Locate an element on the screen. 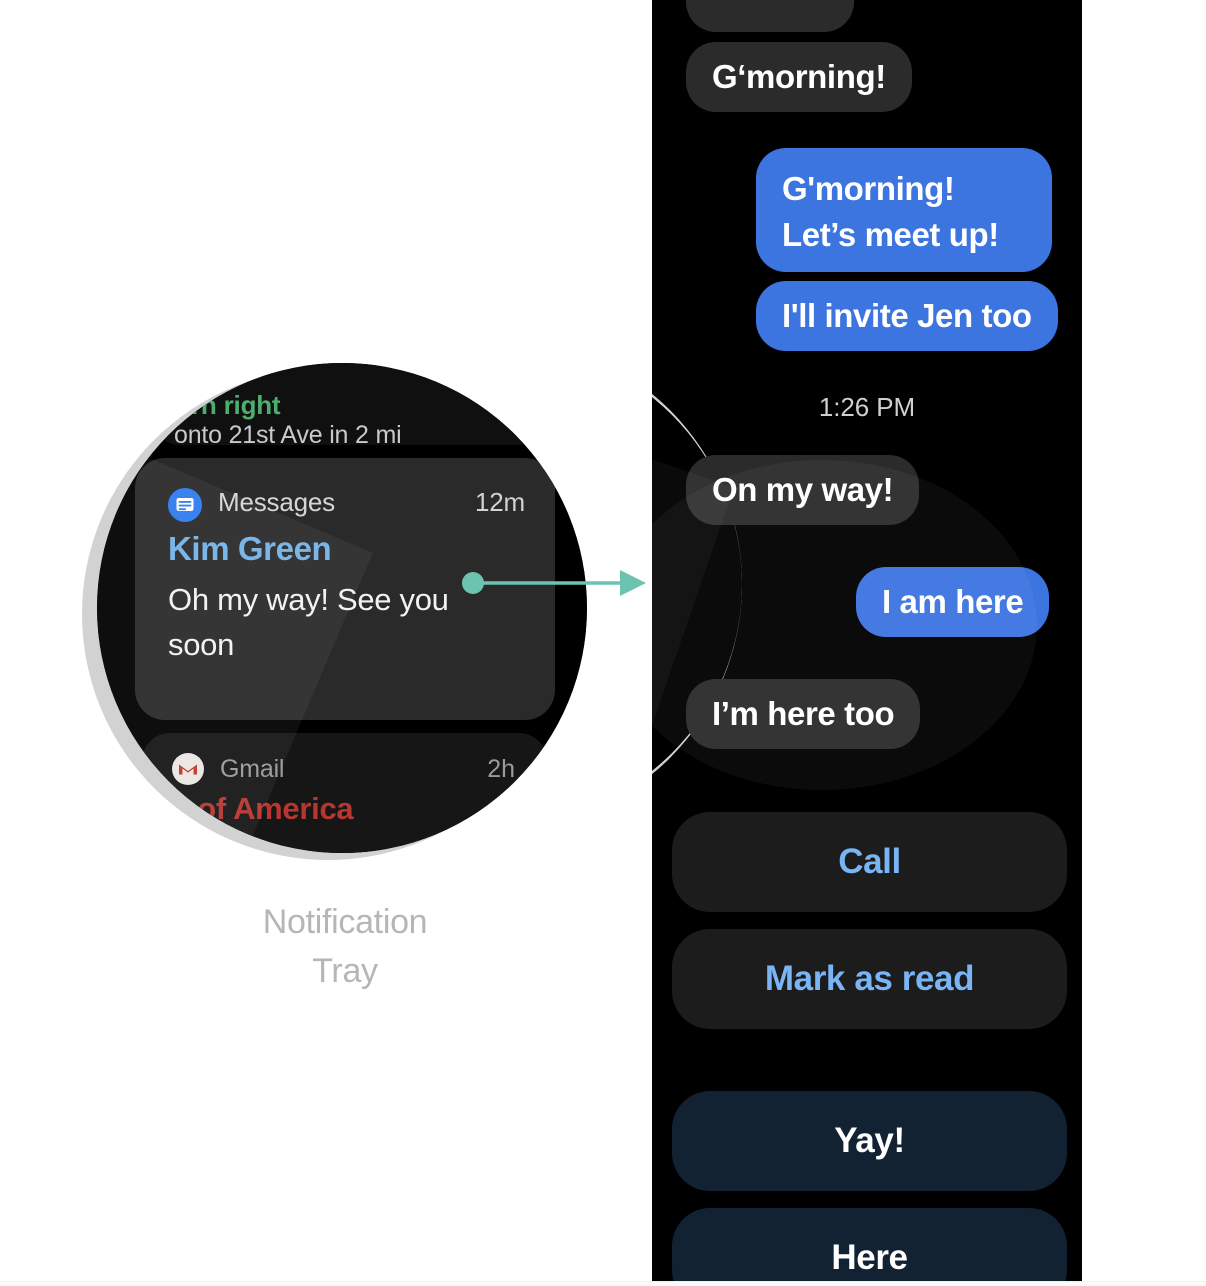 The width and height of the screenshot is (1206, 1286). navigation-direction-text: rn right is located at coordinates (236, 405).